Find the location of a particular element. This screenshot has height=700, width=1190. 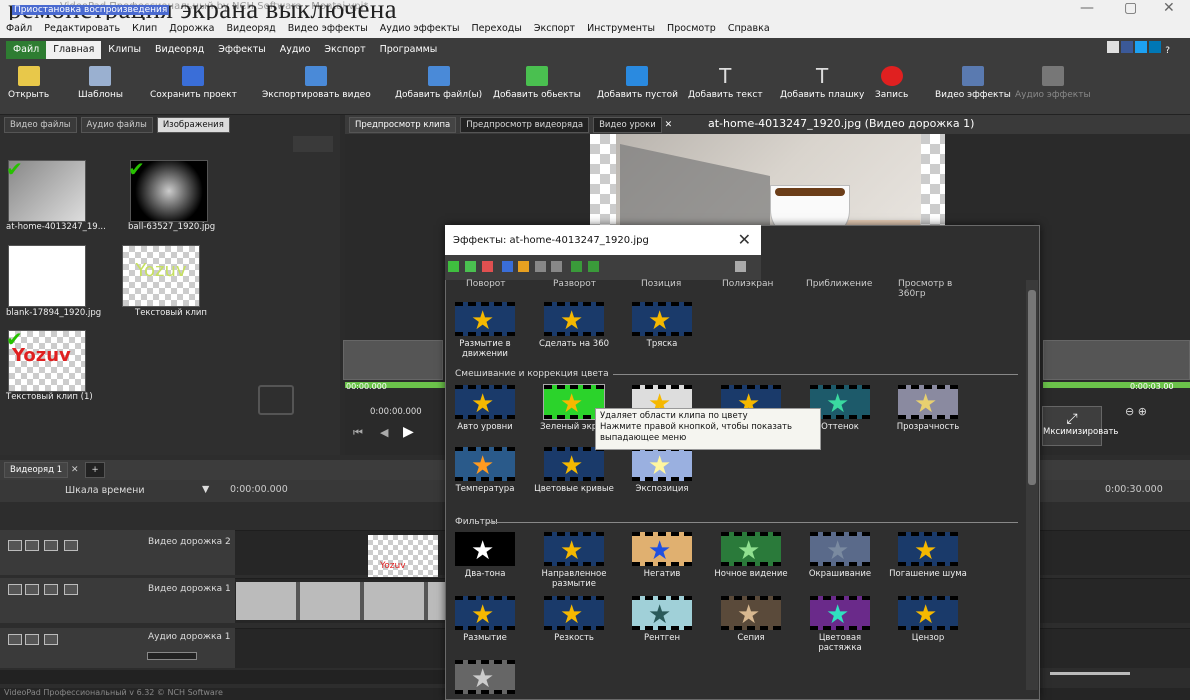

to-start-icon: ⏮ is located at coordinates (358, 433).